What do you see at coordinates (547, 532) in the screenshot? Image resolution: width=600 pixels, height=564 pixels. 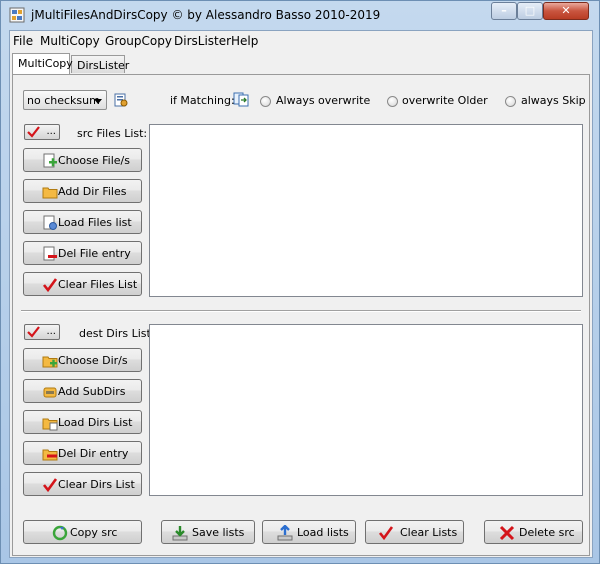 I see `delete-src-label: Delete src` at bounding box center [547, 532].